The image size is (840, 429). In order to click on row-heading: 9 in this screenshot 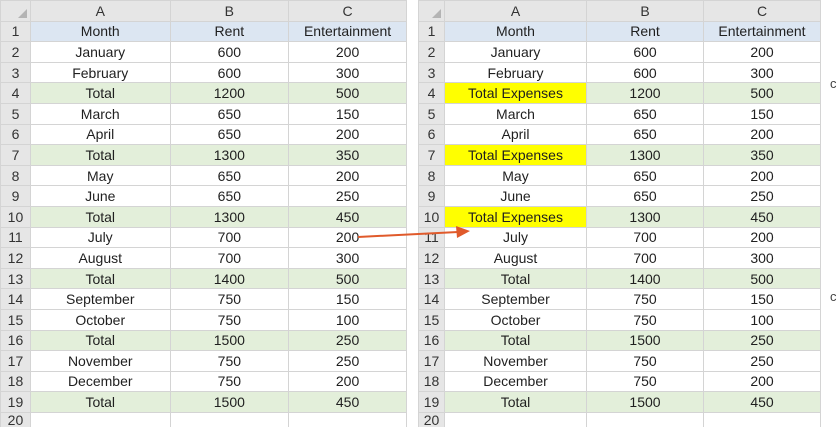, I will do `click(431, 196)`.